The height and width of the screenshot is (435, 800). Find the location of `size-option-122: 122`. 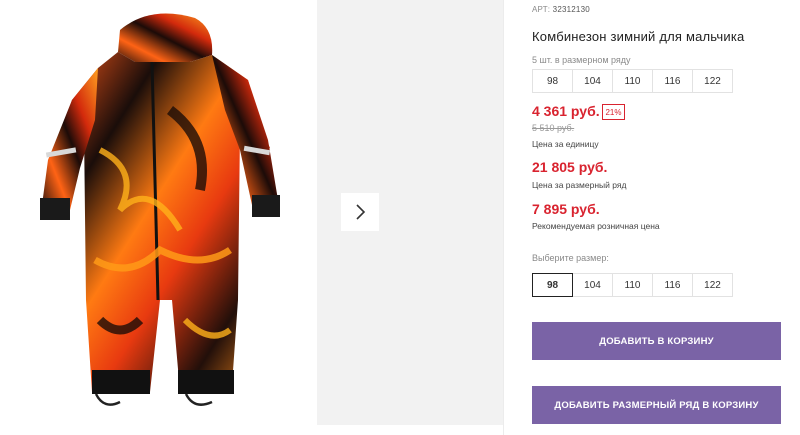

size-option-122: 122 is located at coordinates (712, 285).